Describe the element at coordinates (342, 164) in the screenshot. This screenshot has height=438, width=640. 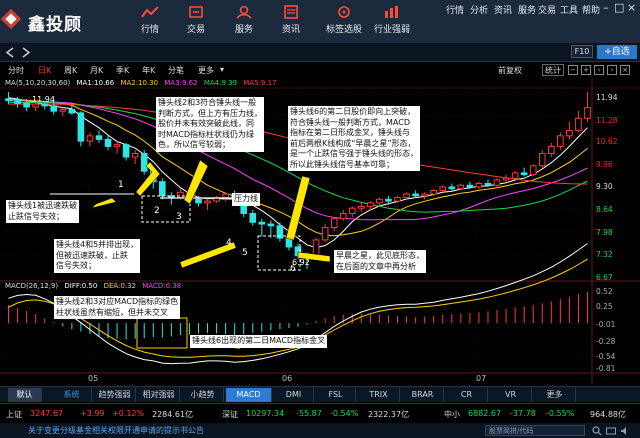
I see `ann-line: 所以此锤头线信号基本可靠；` at that location.